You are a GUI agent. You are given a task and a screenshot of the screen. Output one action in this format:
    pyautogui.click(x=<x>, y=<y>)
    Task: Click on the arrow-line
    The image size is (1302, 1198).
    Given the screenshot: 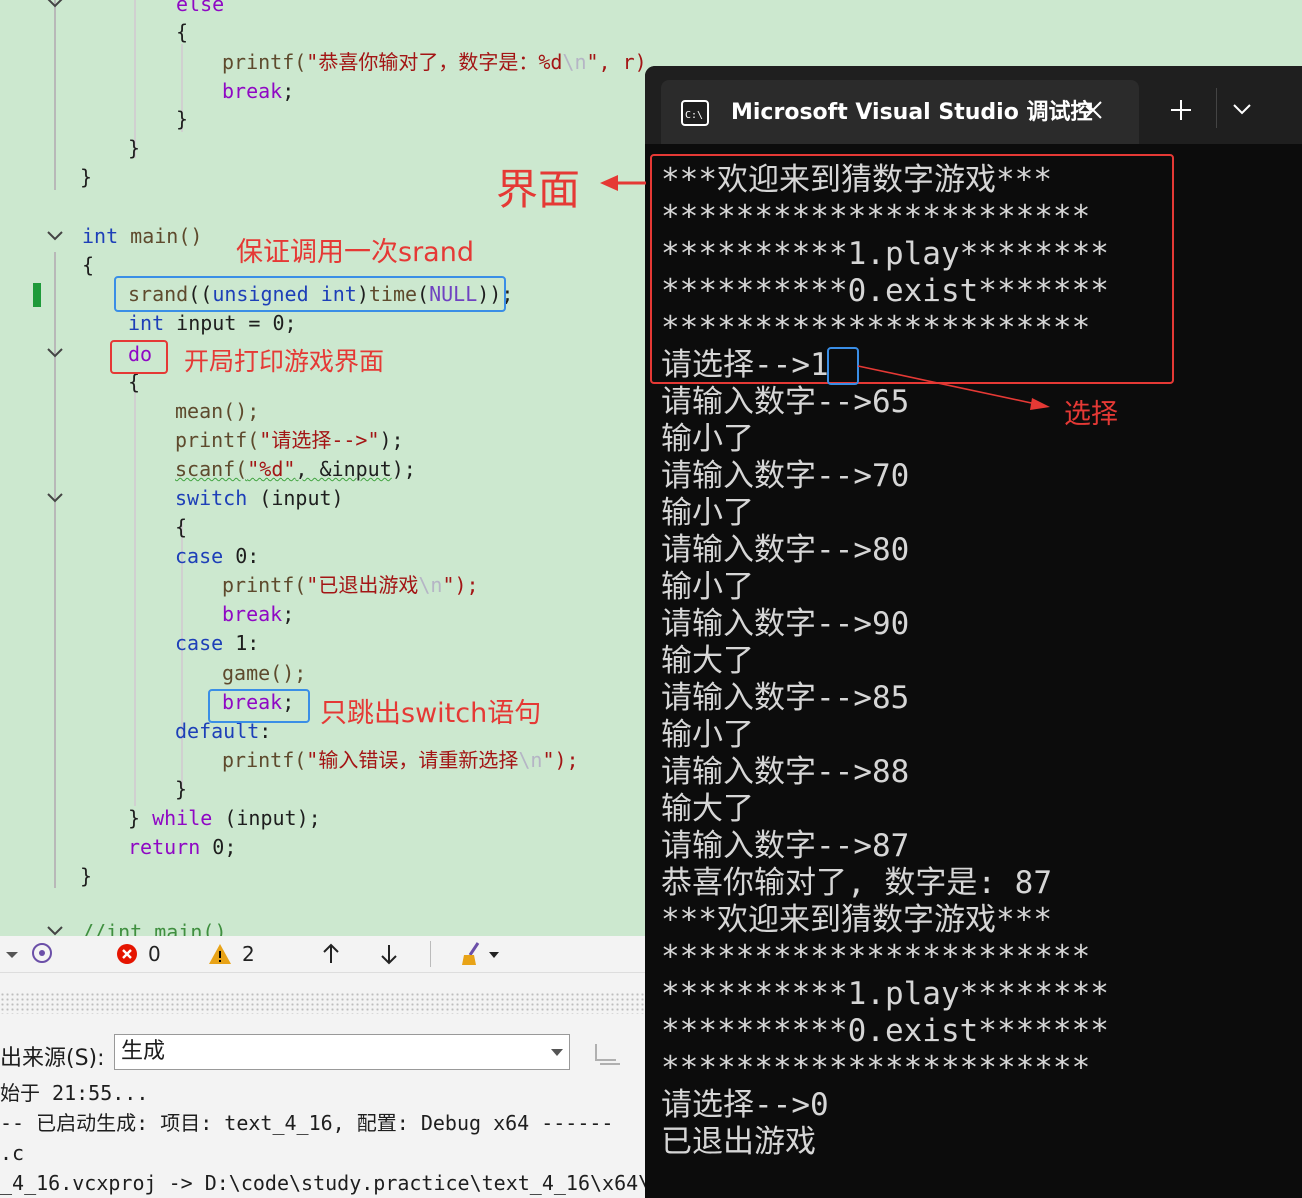 What is the action you would take?
    pyautogui.click(x=947, y=385)
    